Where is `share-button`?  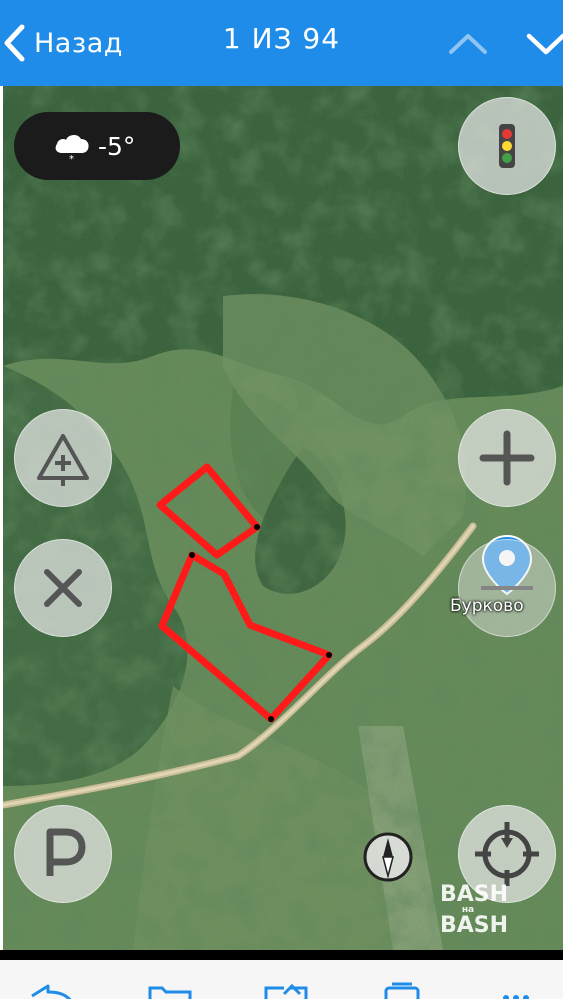 share-button is located at coordinates (287, 990).